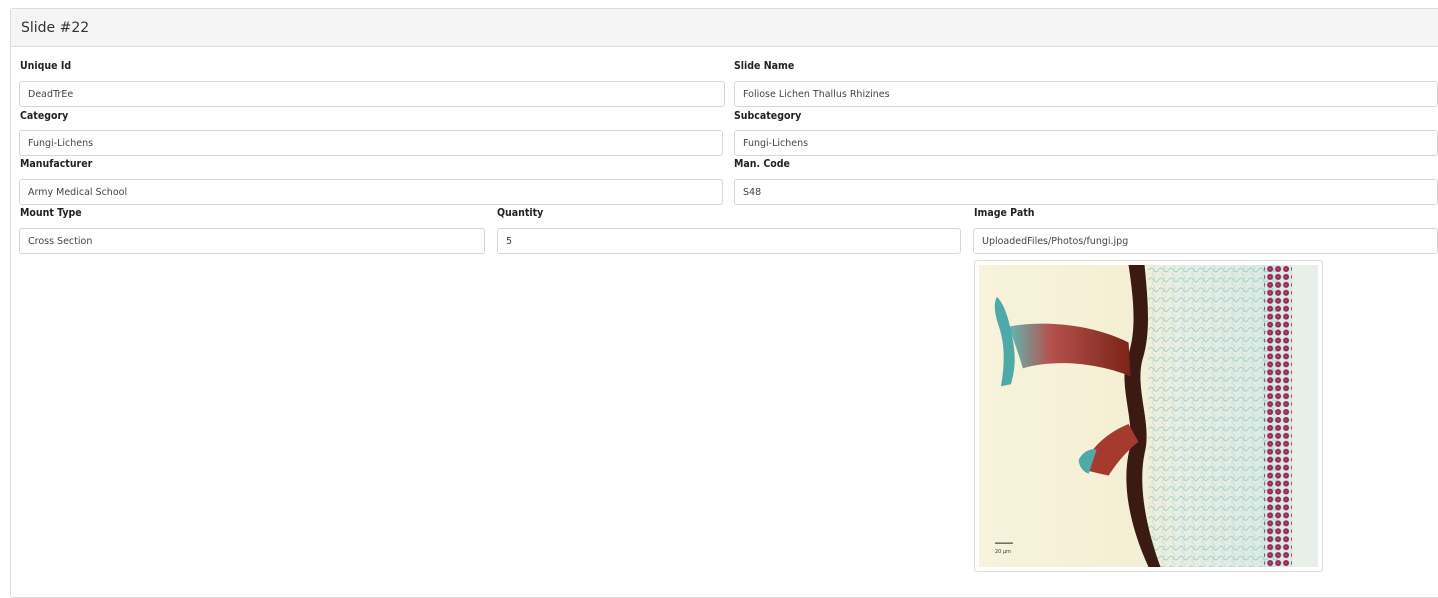  I want to click on category-label: Category, so click(44, 116).